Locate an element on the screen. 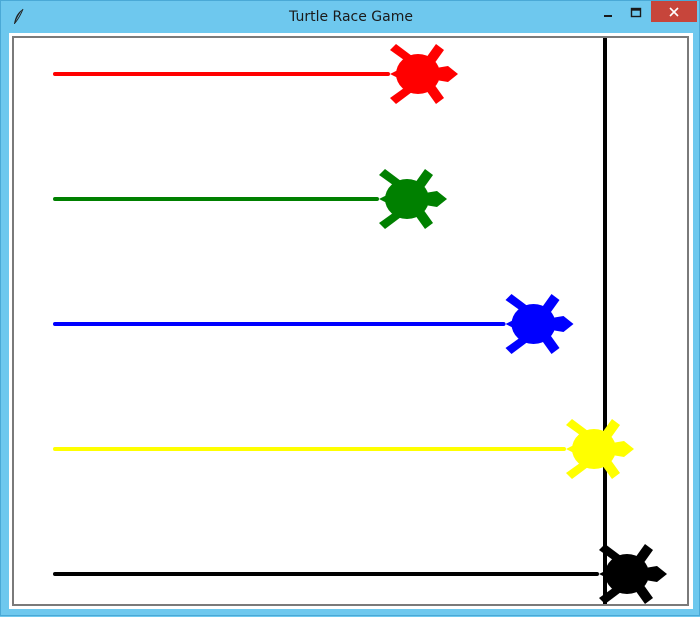 The image size is (700, 617). green-turtle-icon is located at coordinates (413, 199).